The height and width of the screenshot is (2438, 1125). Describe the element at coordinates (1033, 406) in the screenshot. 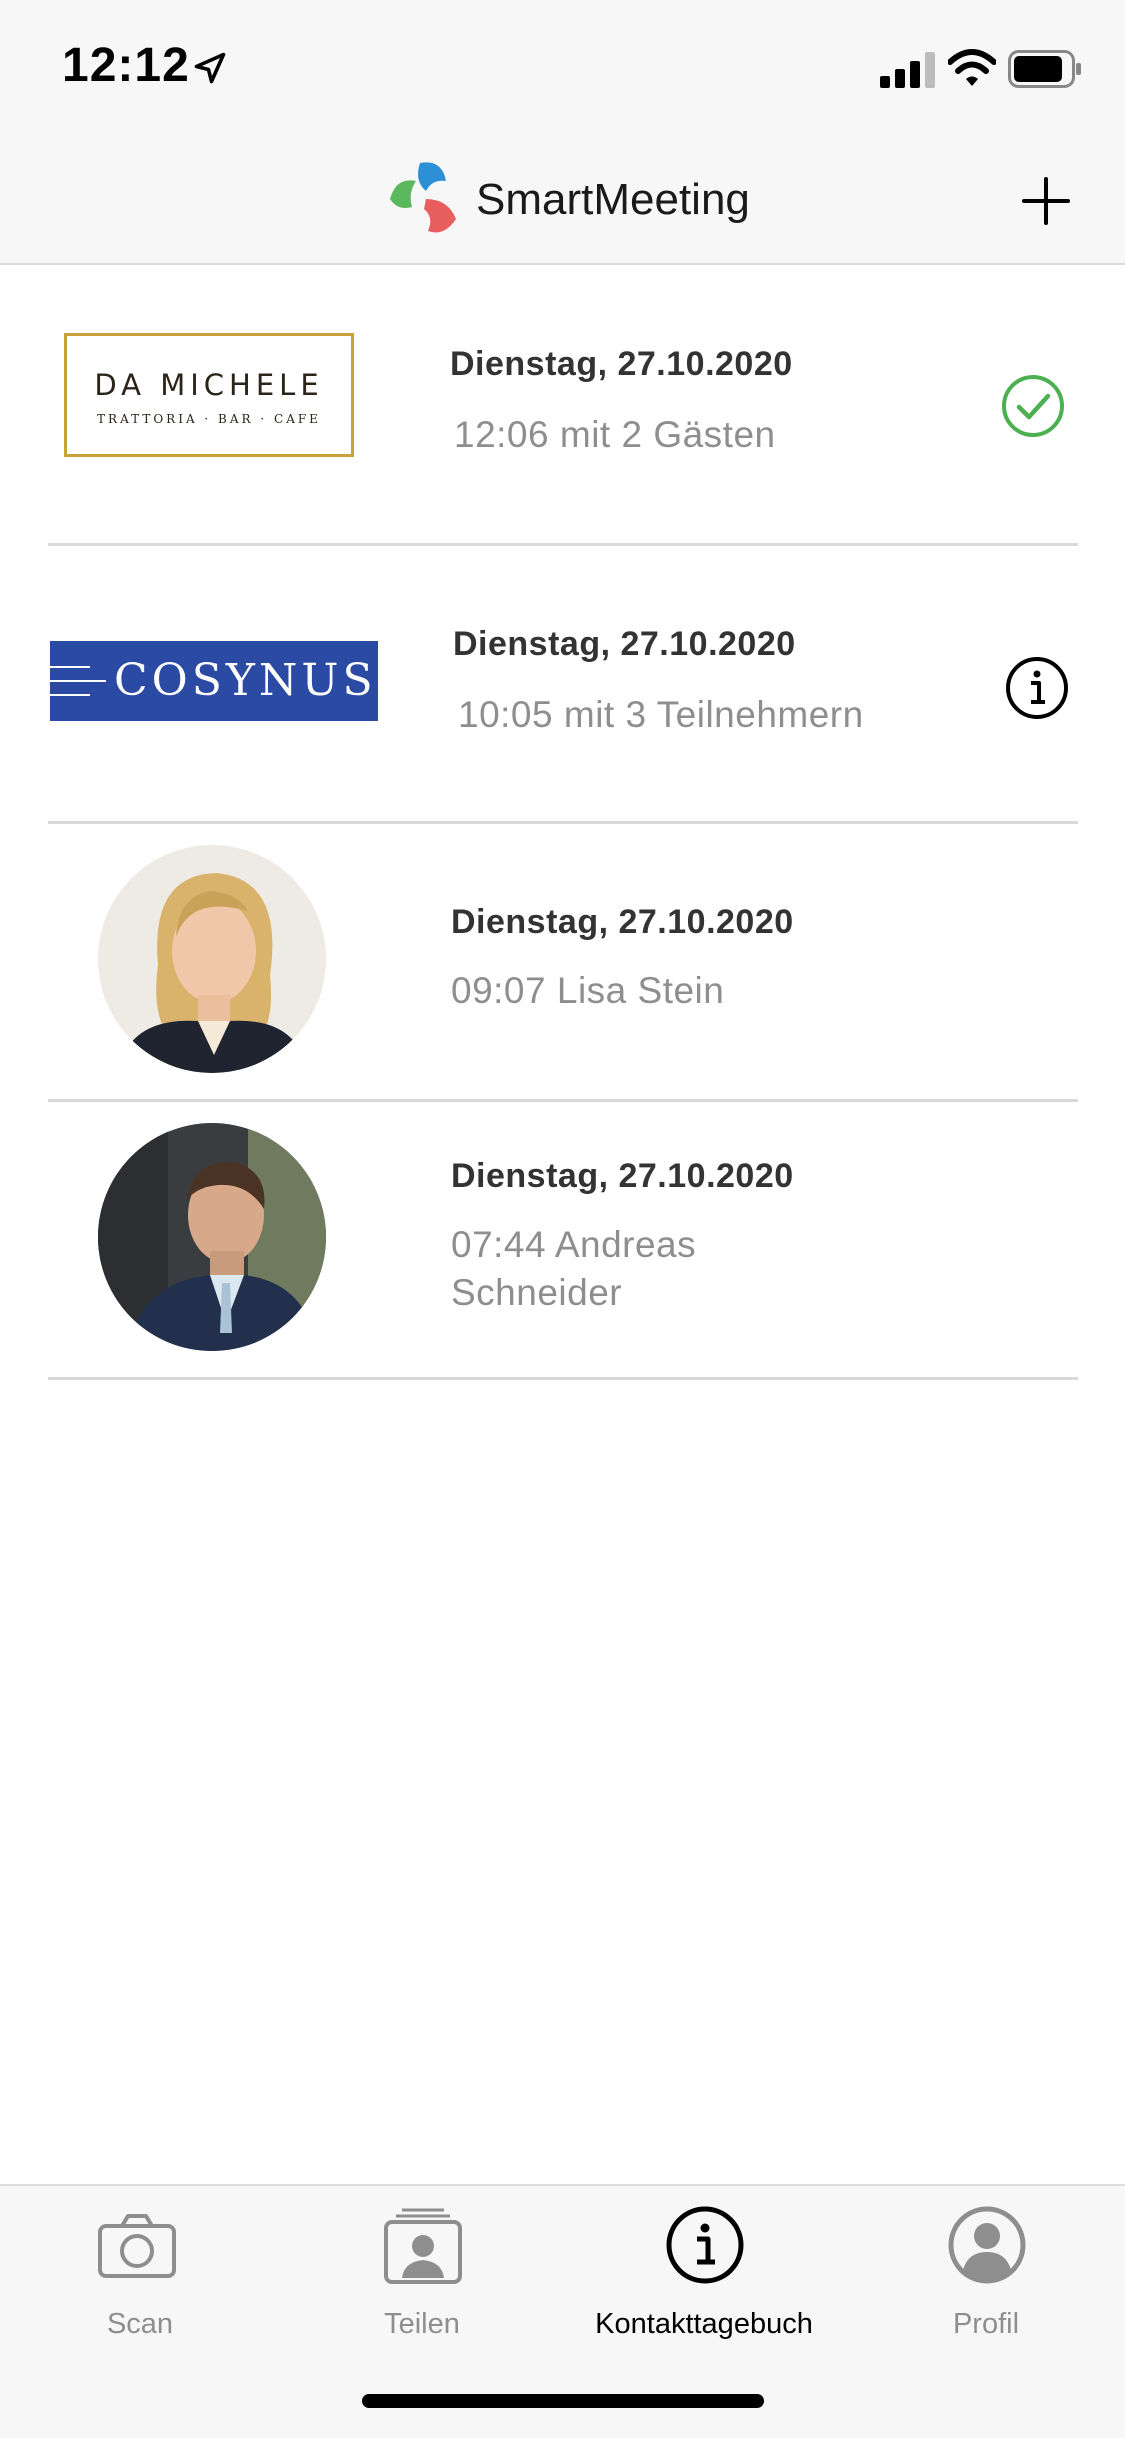

I see `check-circle-icon` at that location.